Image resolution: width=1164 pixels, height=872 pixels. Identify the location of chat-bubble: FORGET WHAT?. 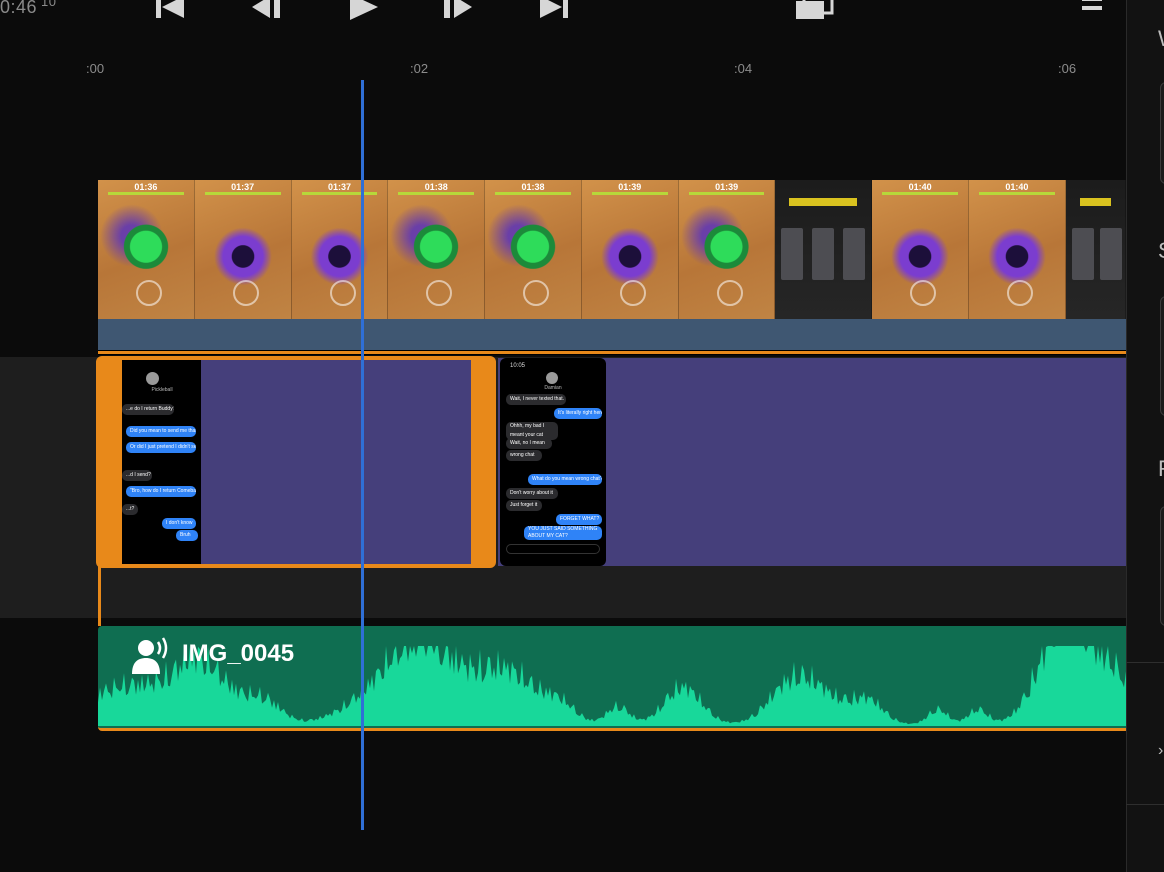
(579, 519).